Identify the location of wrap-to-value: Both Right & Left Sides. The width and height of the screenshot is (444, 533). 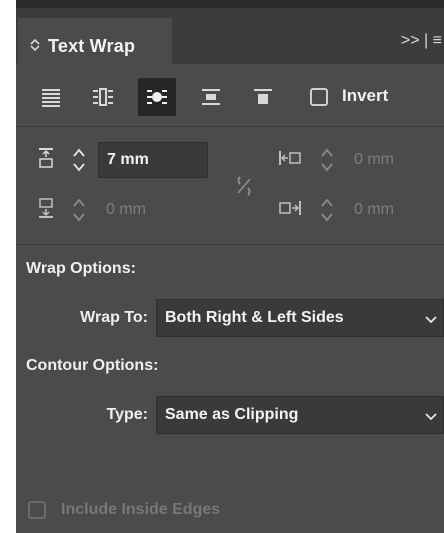
(254, 317).